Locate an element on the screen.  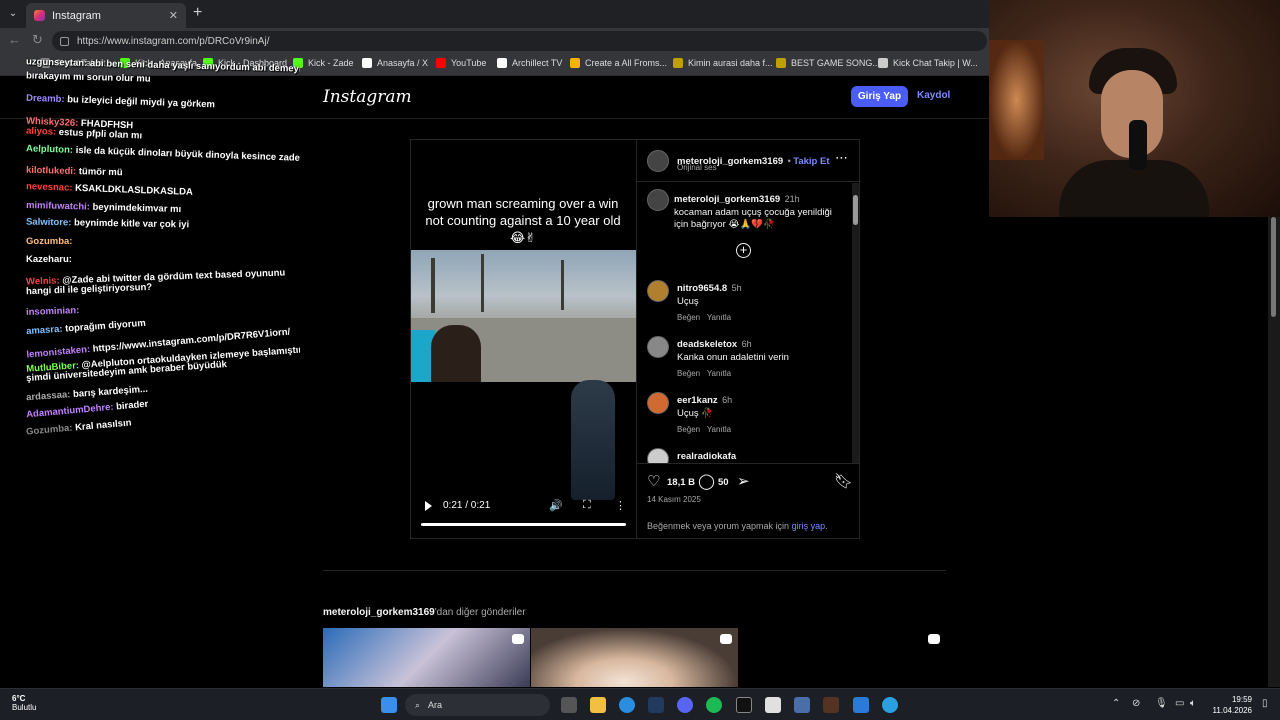
chat-username: lemonistaken: is located at coordinates (58, 352).